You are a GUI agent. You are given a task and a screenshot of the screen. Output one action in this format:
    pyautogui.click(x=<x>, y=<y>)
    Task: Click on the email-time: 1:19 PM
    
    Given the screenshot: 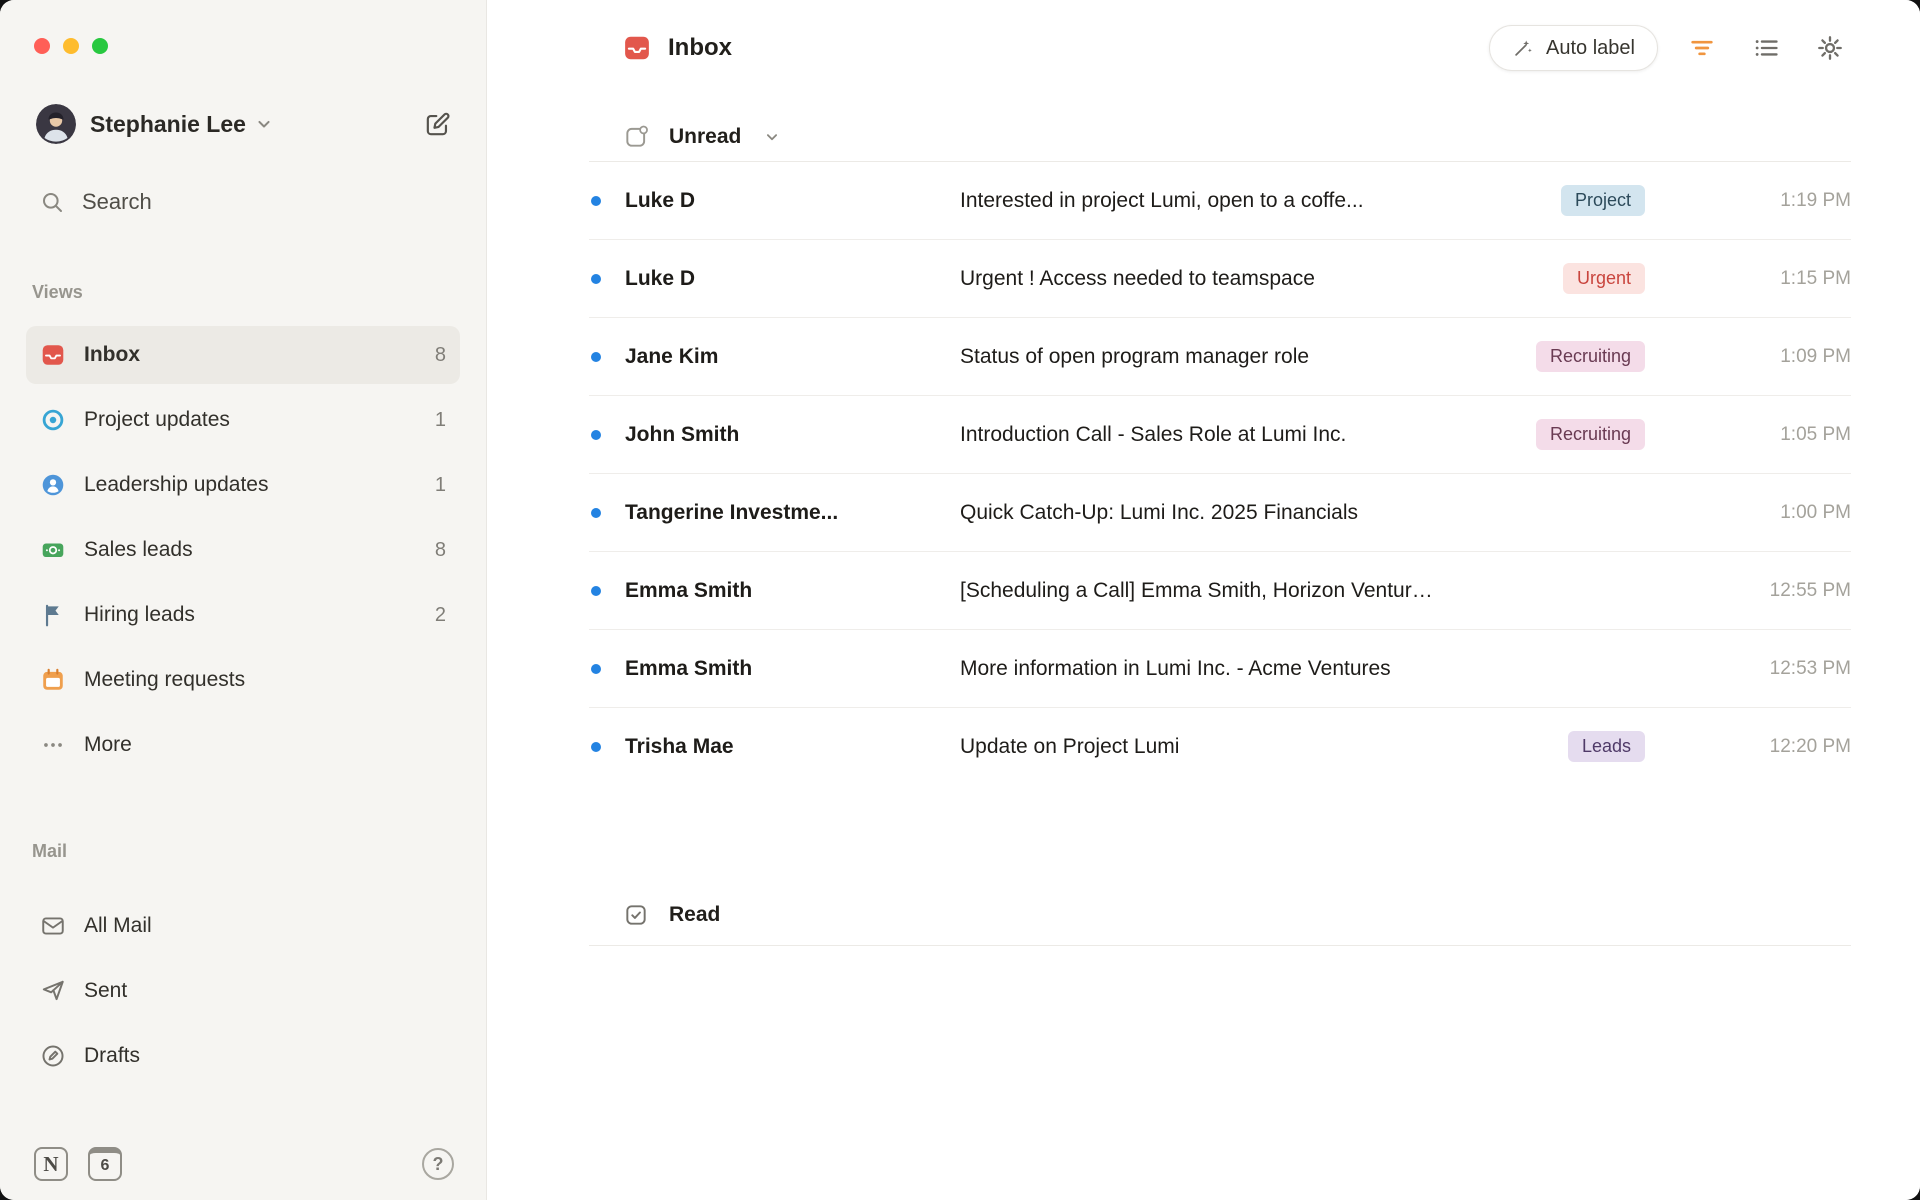 What is the action you would take?
    pyautogui.click(x=1815, y=200)
    